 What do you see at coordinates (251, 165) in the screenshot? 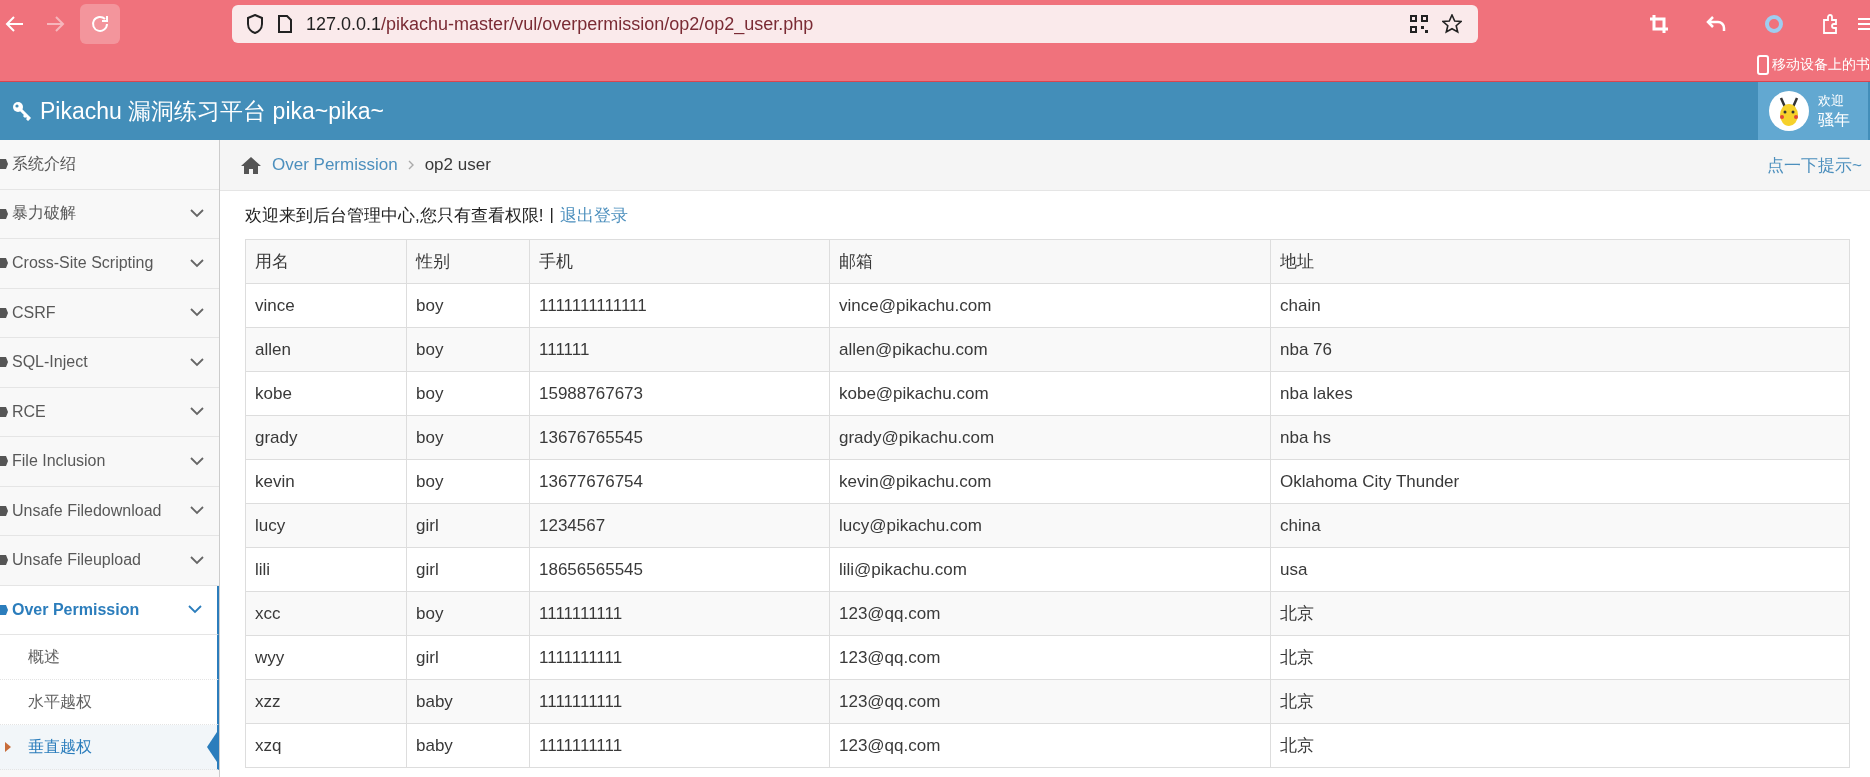
I see `home-icon` at bounding box center [251, 165].